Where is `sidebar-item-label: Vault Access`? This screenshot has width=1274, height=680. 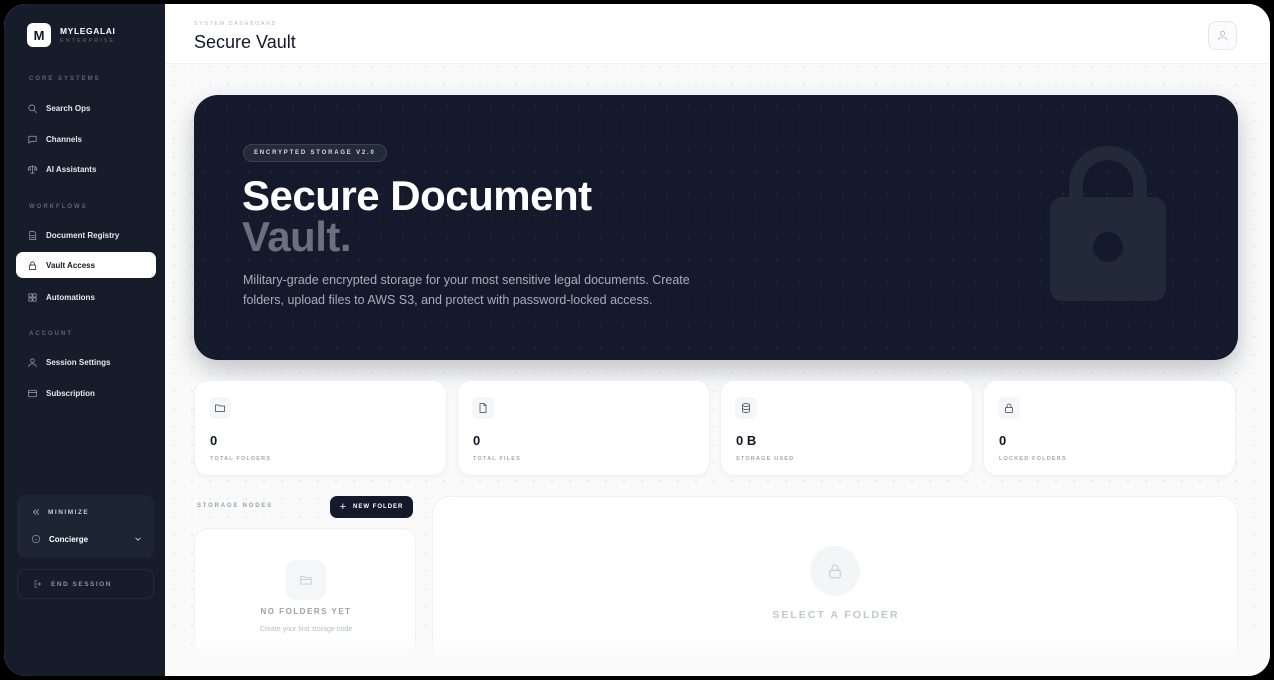
sidebar-item-label: Vault Access is located at coordinates (71, 265).